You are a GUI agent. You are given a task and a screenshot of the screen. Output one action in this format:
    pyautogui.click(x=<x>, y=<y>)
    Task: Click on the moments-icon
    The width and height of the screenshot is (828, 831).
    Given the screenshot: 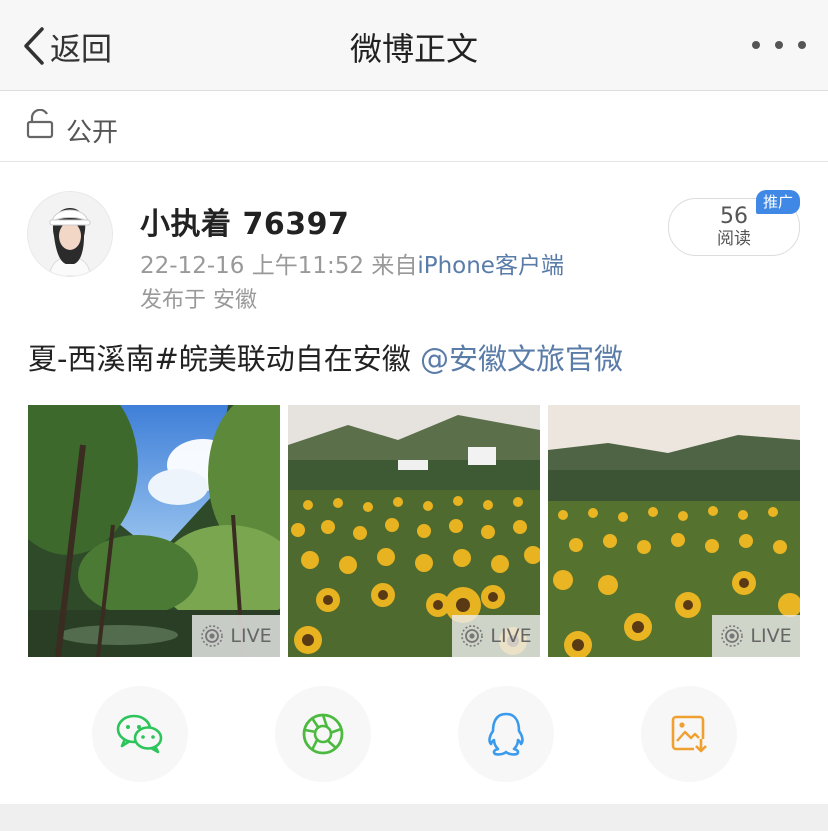 What is the action you would take?
    pyautogui.click(x=323, y=734)
    